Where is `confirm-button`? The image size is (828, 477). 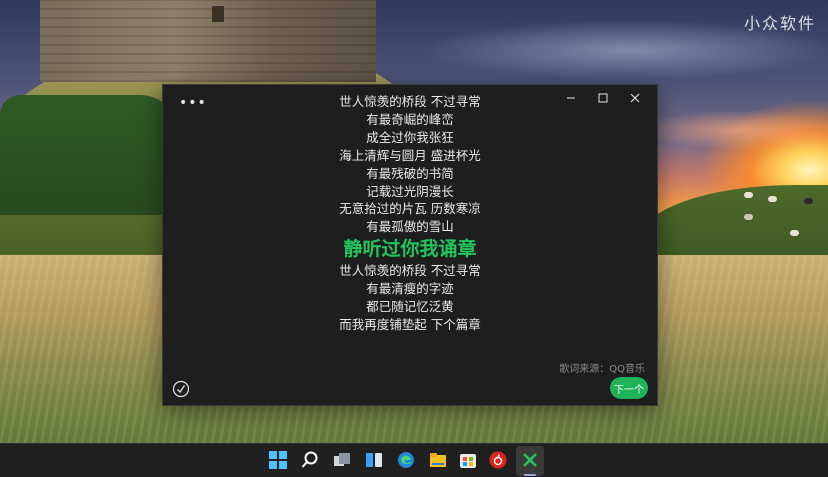 confirm-button is located at coordinates (181, 391).